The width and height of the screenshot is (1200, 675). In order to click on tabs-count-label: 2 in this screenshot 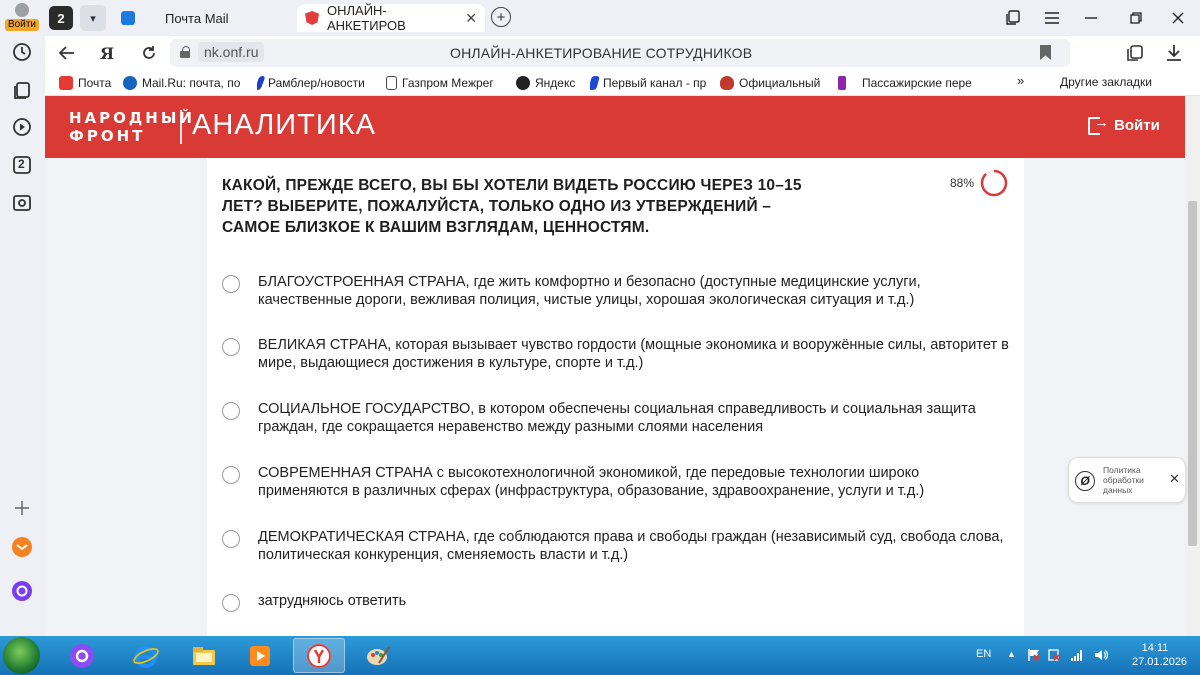, I will do `click(21, 164)`.